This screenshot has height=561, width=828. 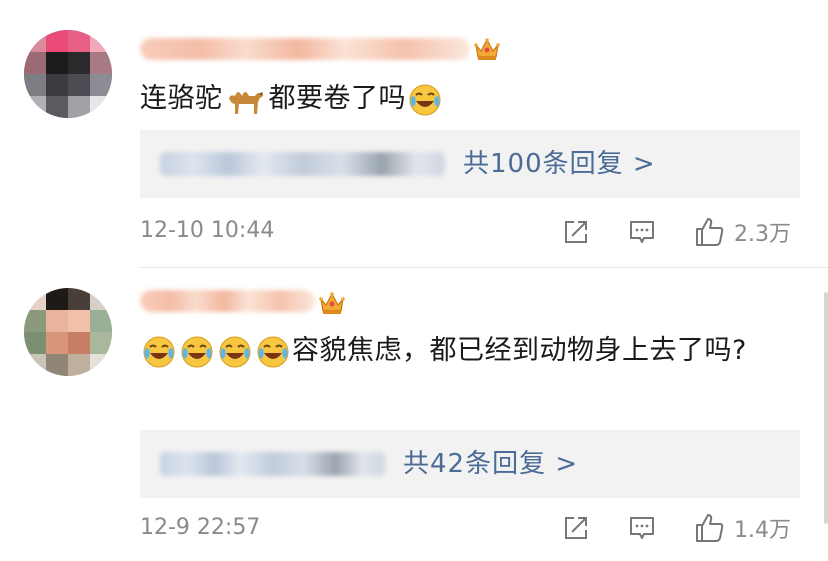 I want to click on comment-text-part: 连骆驼, so click(x=181, y=98).